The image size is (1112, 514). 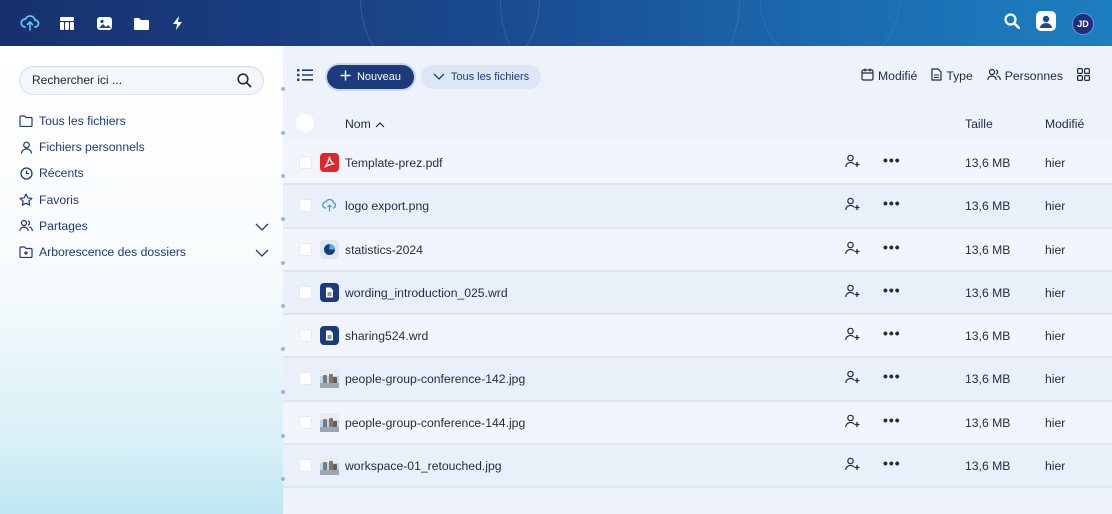 I want to click on new-button-label: Nouveau, so click(x=379, y=77).